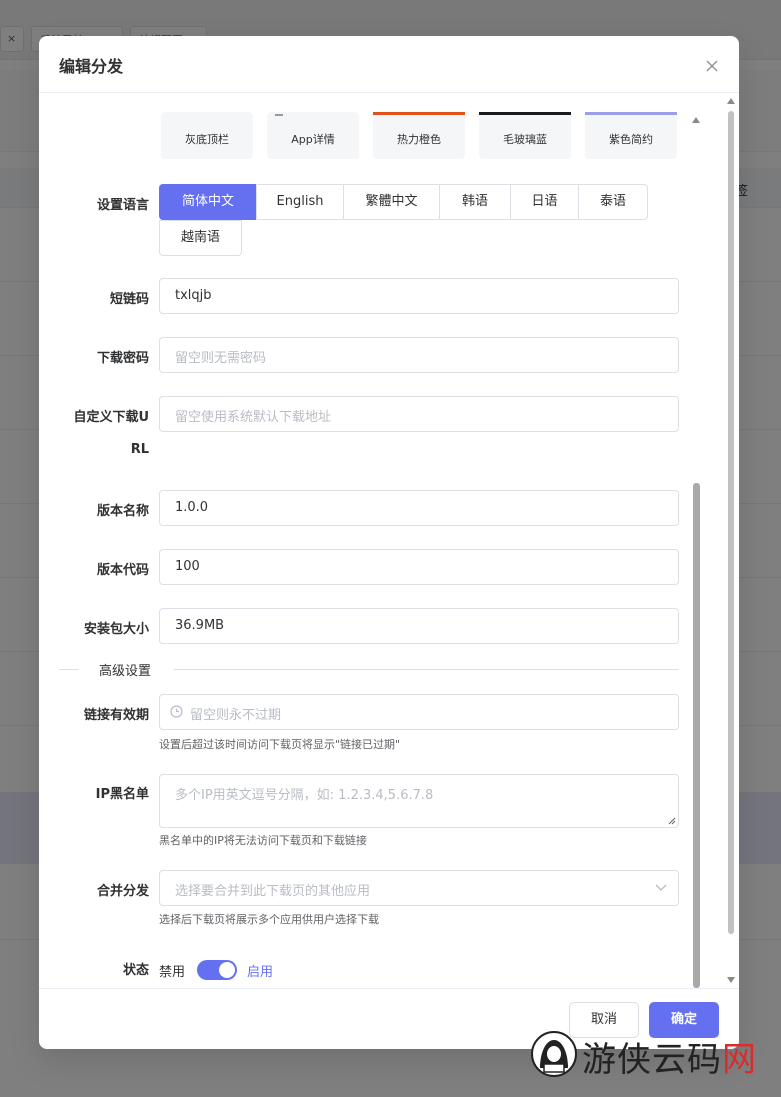 This screenshot has height=1097, width=781. Describe the element at coordinates (419, 296) in the screenshot. I see `short-code-input: txlqjb` at that location.